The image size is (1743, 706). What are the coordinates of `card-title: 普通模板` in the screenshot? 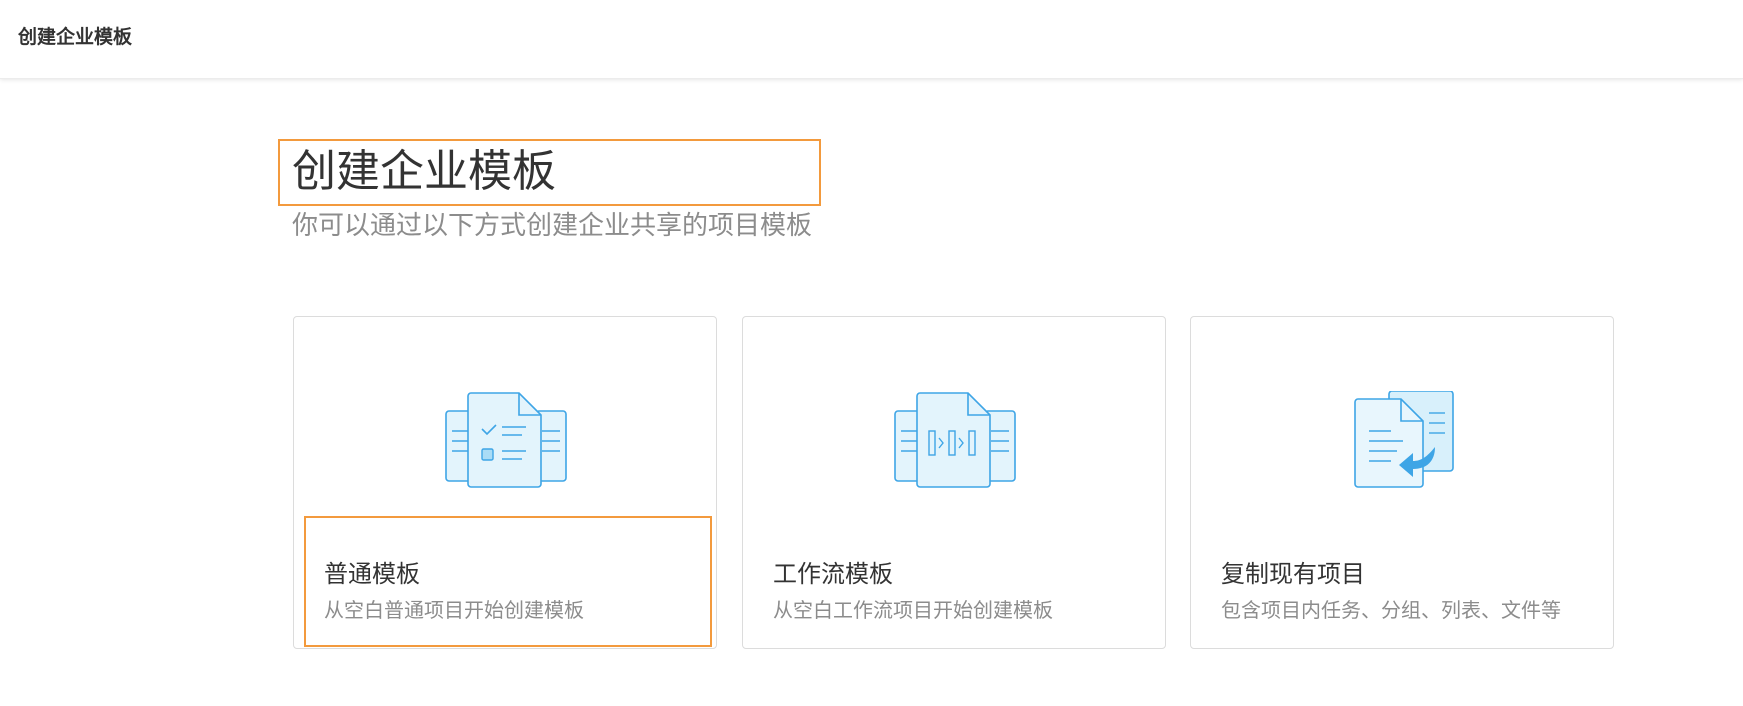 It's located at (372, 574).